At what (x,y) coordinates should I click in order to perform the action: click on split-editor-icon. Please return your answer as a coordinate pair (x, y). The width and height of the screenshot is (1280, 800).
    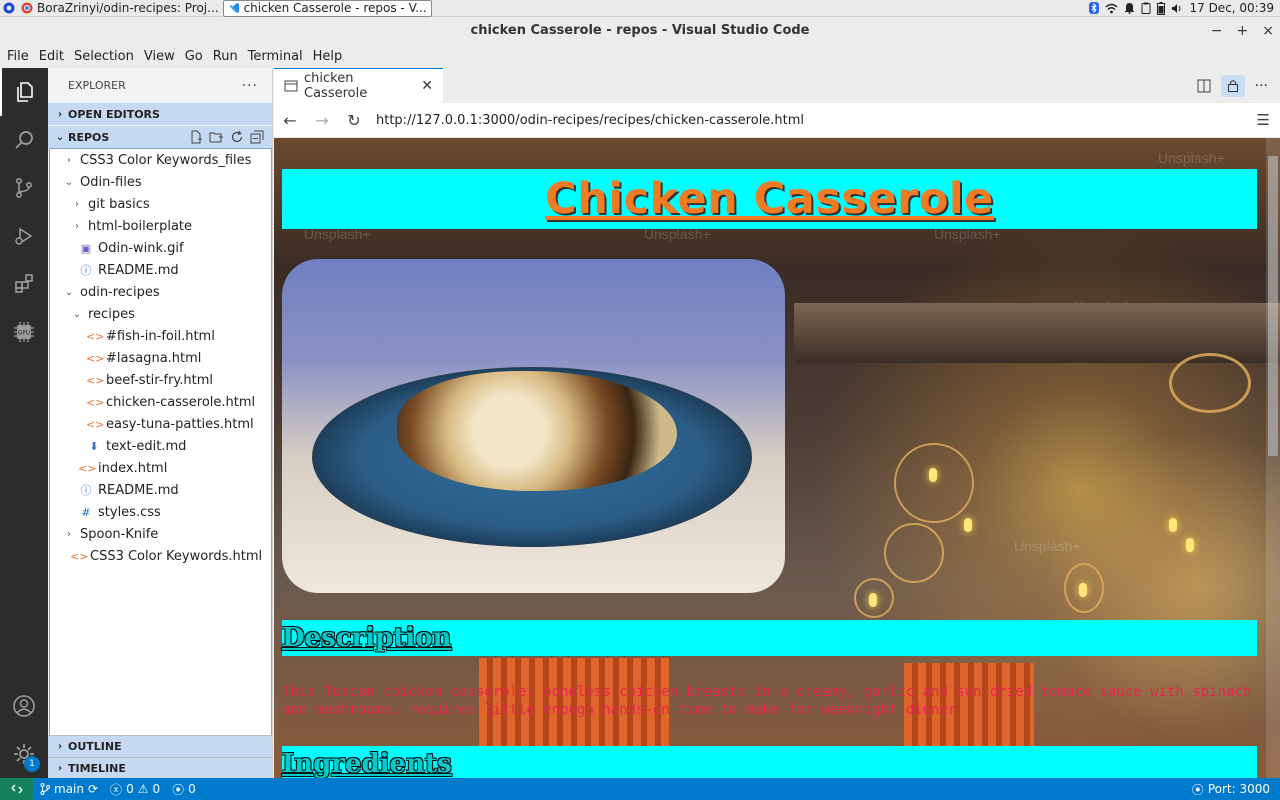
    Looking at the image, I should click on (1204, 86).